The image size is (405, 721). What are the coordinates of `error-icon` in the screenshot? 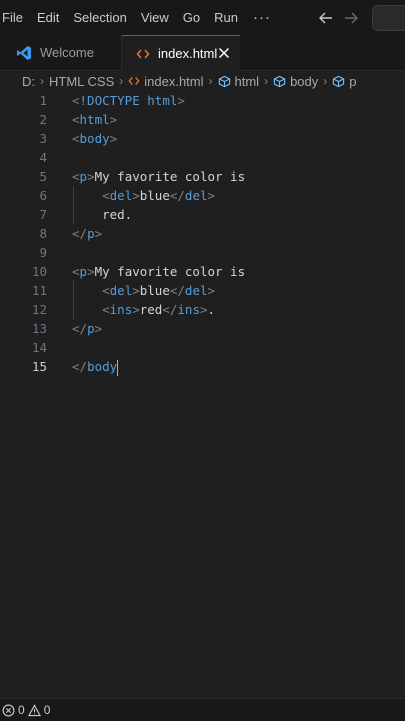 It's located at (8, 710).